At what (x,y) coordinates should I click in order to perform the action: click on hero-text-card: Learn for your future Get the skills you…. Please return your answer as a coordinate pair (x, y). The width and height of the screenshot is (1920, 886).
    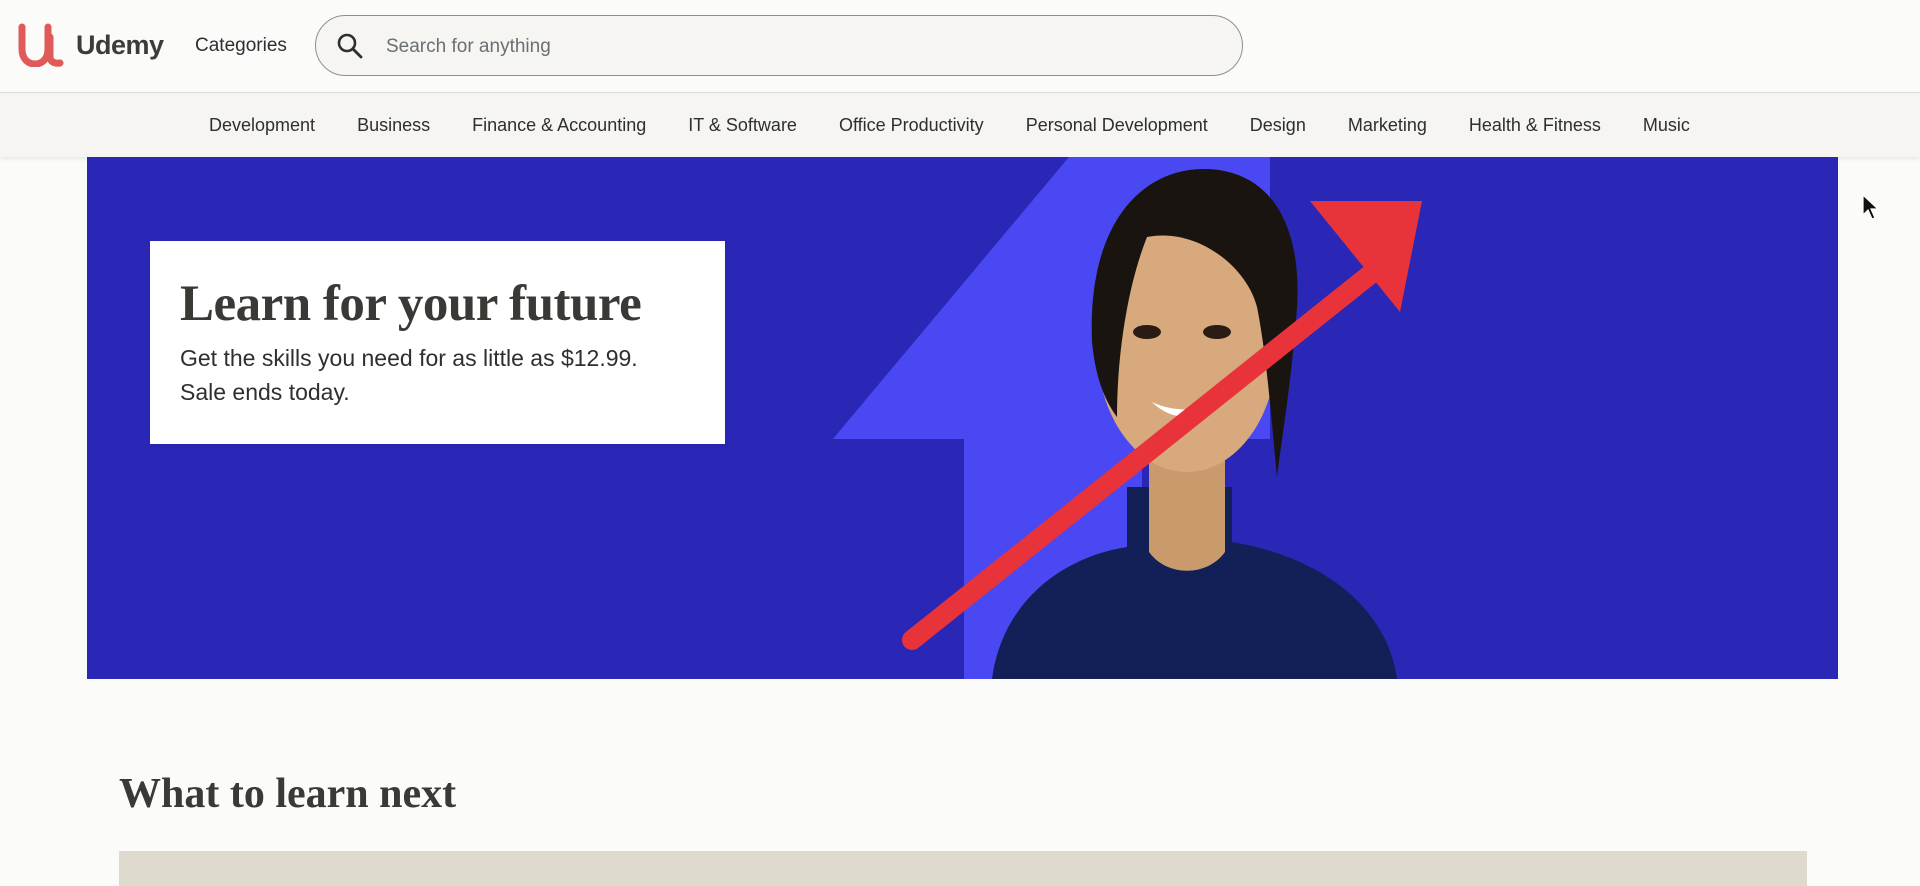
    Looking at the image, I should click on (437, 342).